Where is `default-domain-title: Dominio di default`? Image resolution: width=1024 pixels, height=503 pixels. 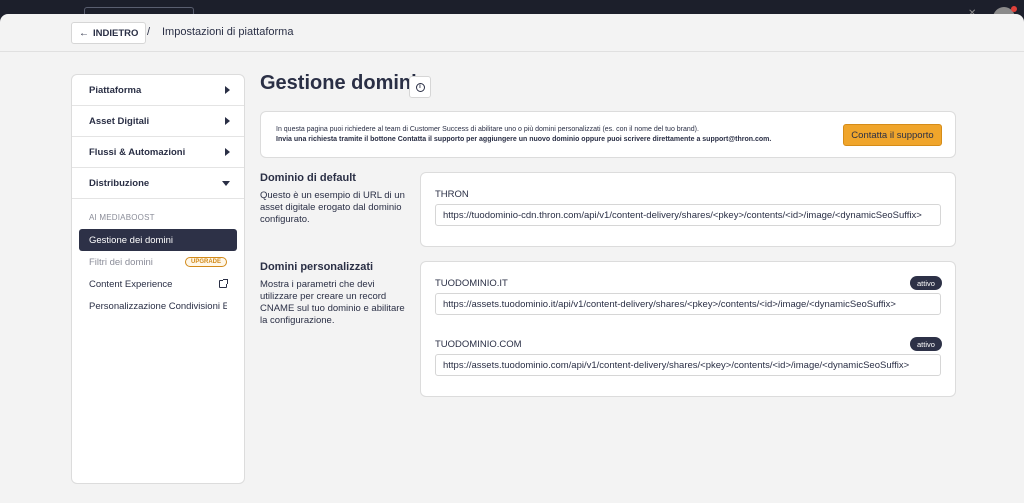 default-domain-title: Dominio di default is located at coordinates (308, 178).